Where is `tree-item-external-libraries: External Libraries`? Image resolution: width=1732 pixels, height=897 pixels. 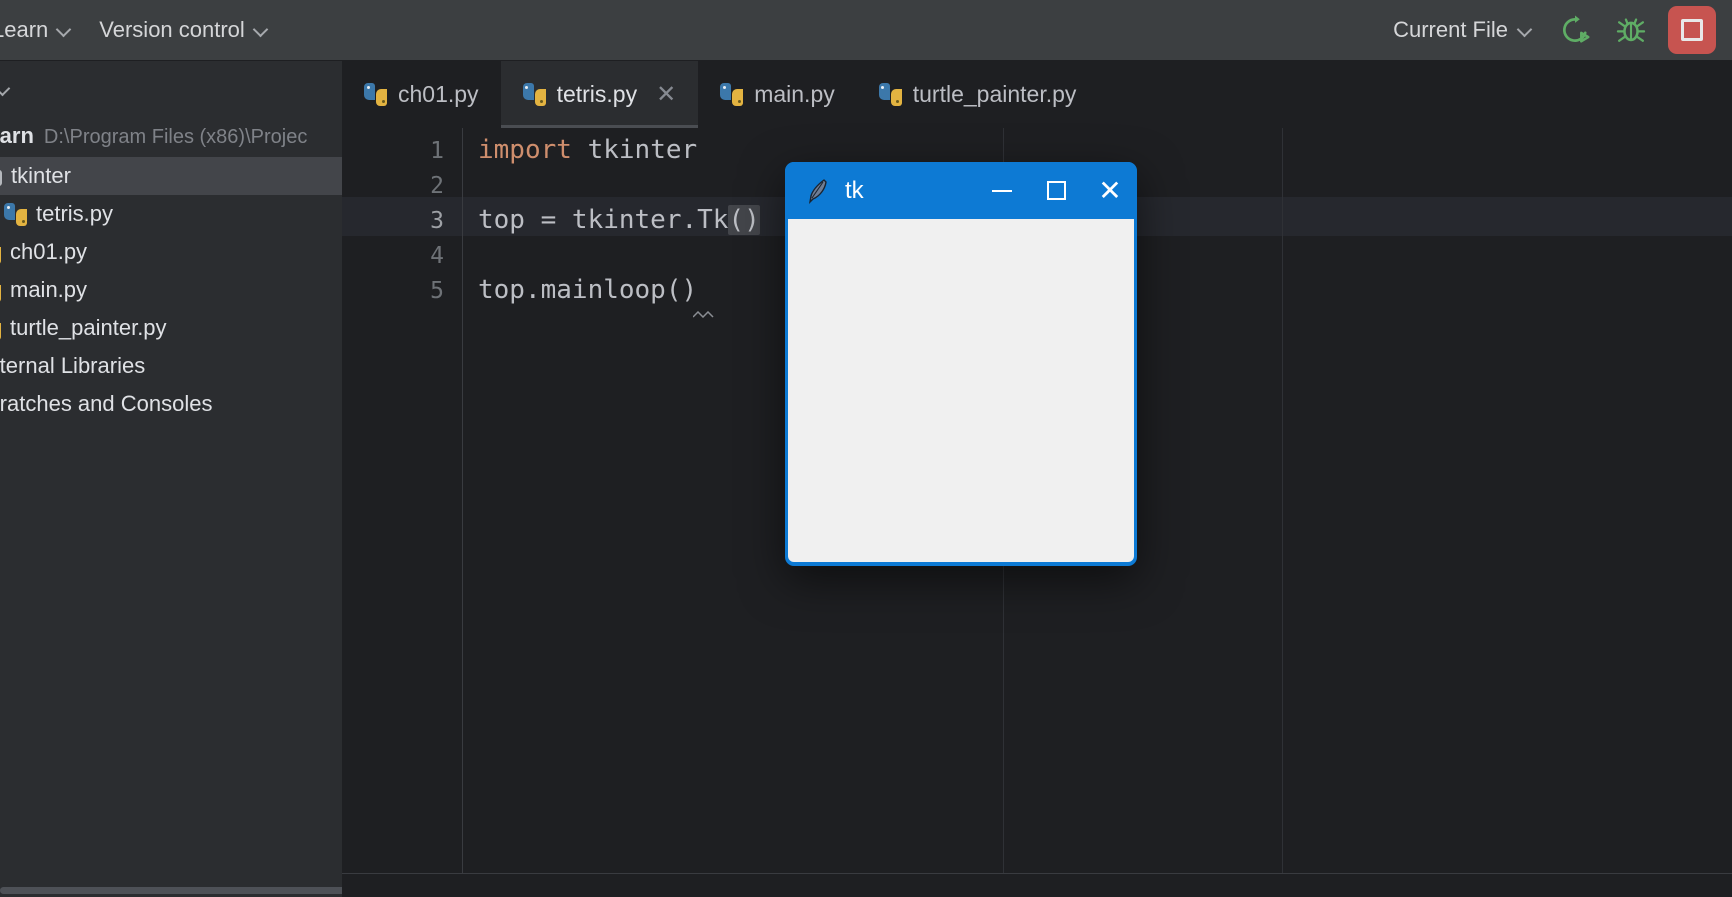 tree-item-external-libraries: External Libraries is located at coordinates (171, 366).